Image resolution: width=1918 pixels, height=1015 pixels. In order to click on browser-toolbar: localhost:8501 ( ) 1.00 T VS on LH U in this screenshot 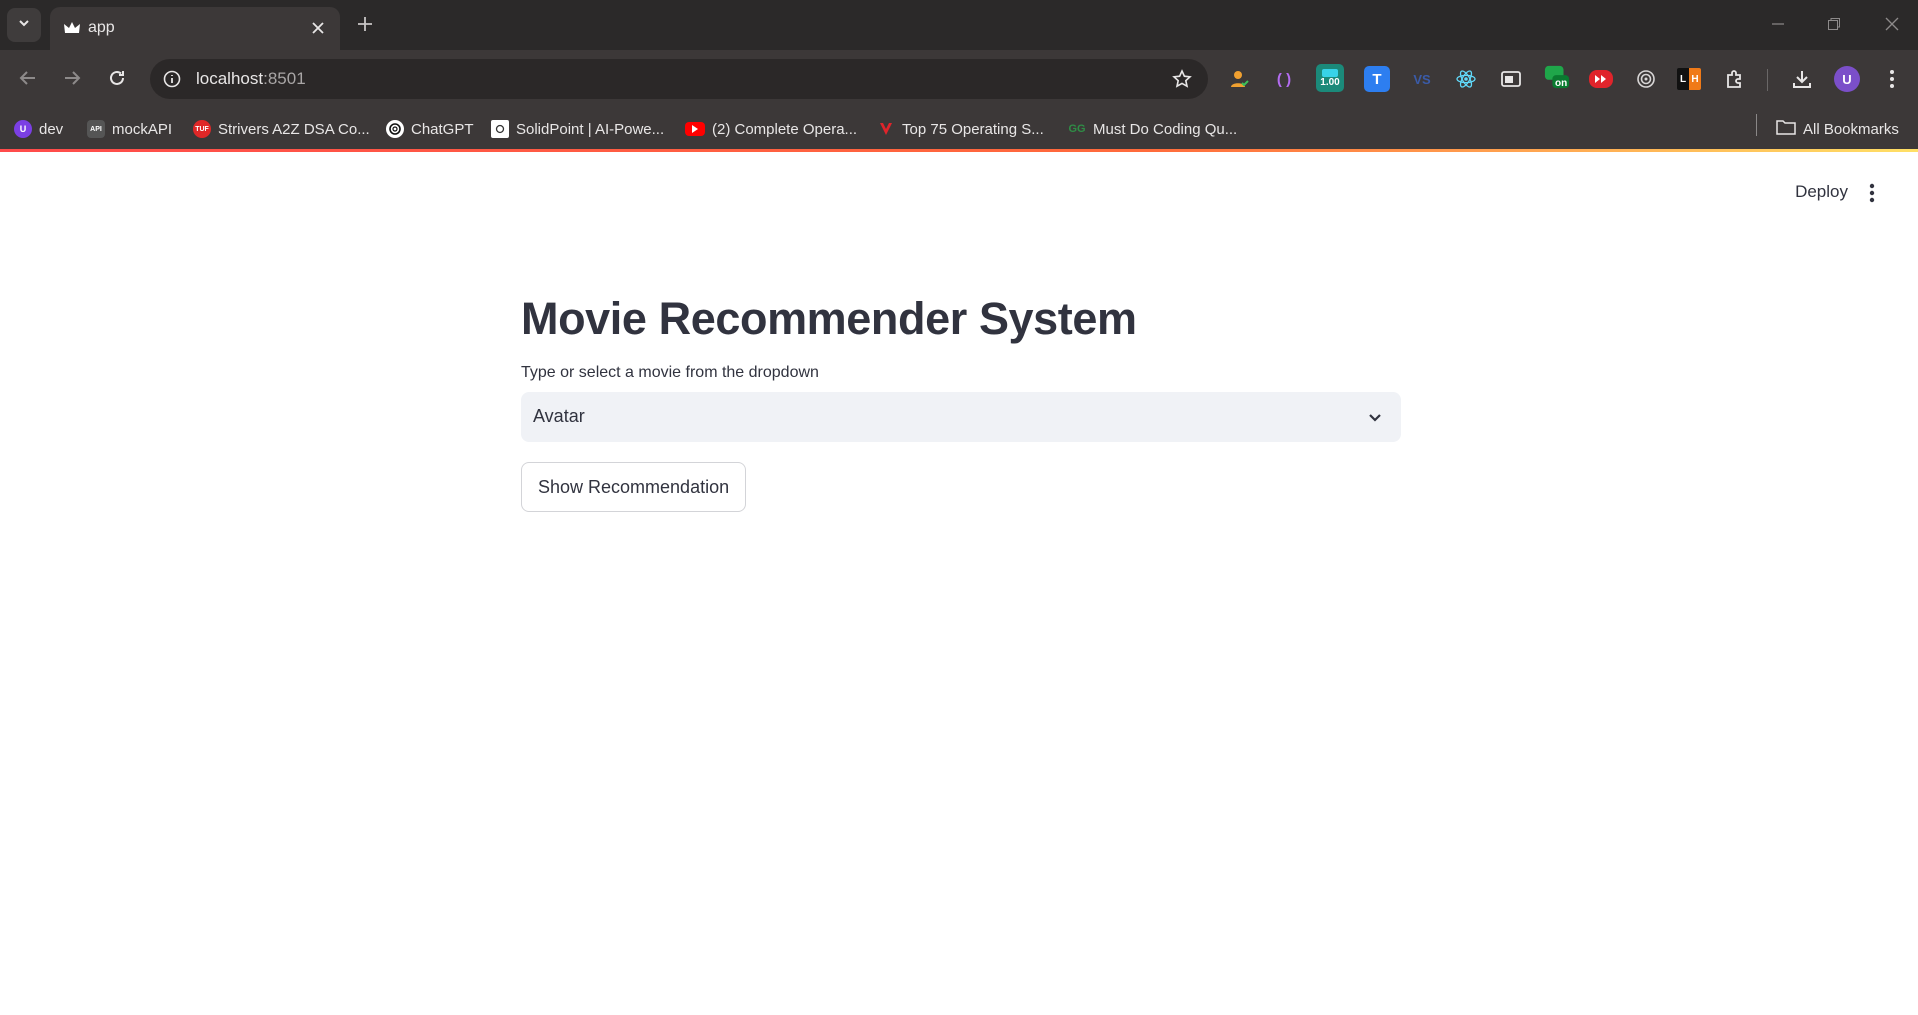, I will do `click(959, 78)`.